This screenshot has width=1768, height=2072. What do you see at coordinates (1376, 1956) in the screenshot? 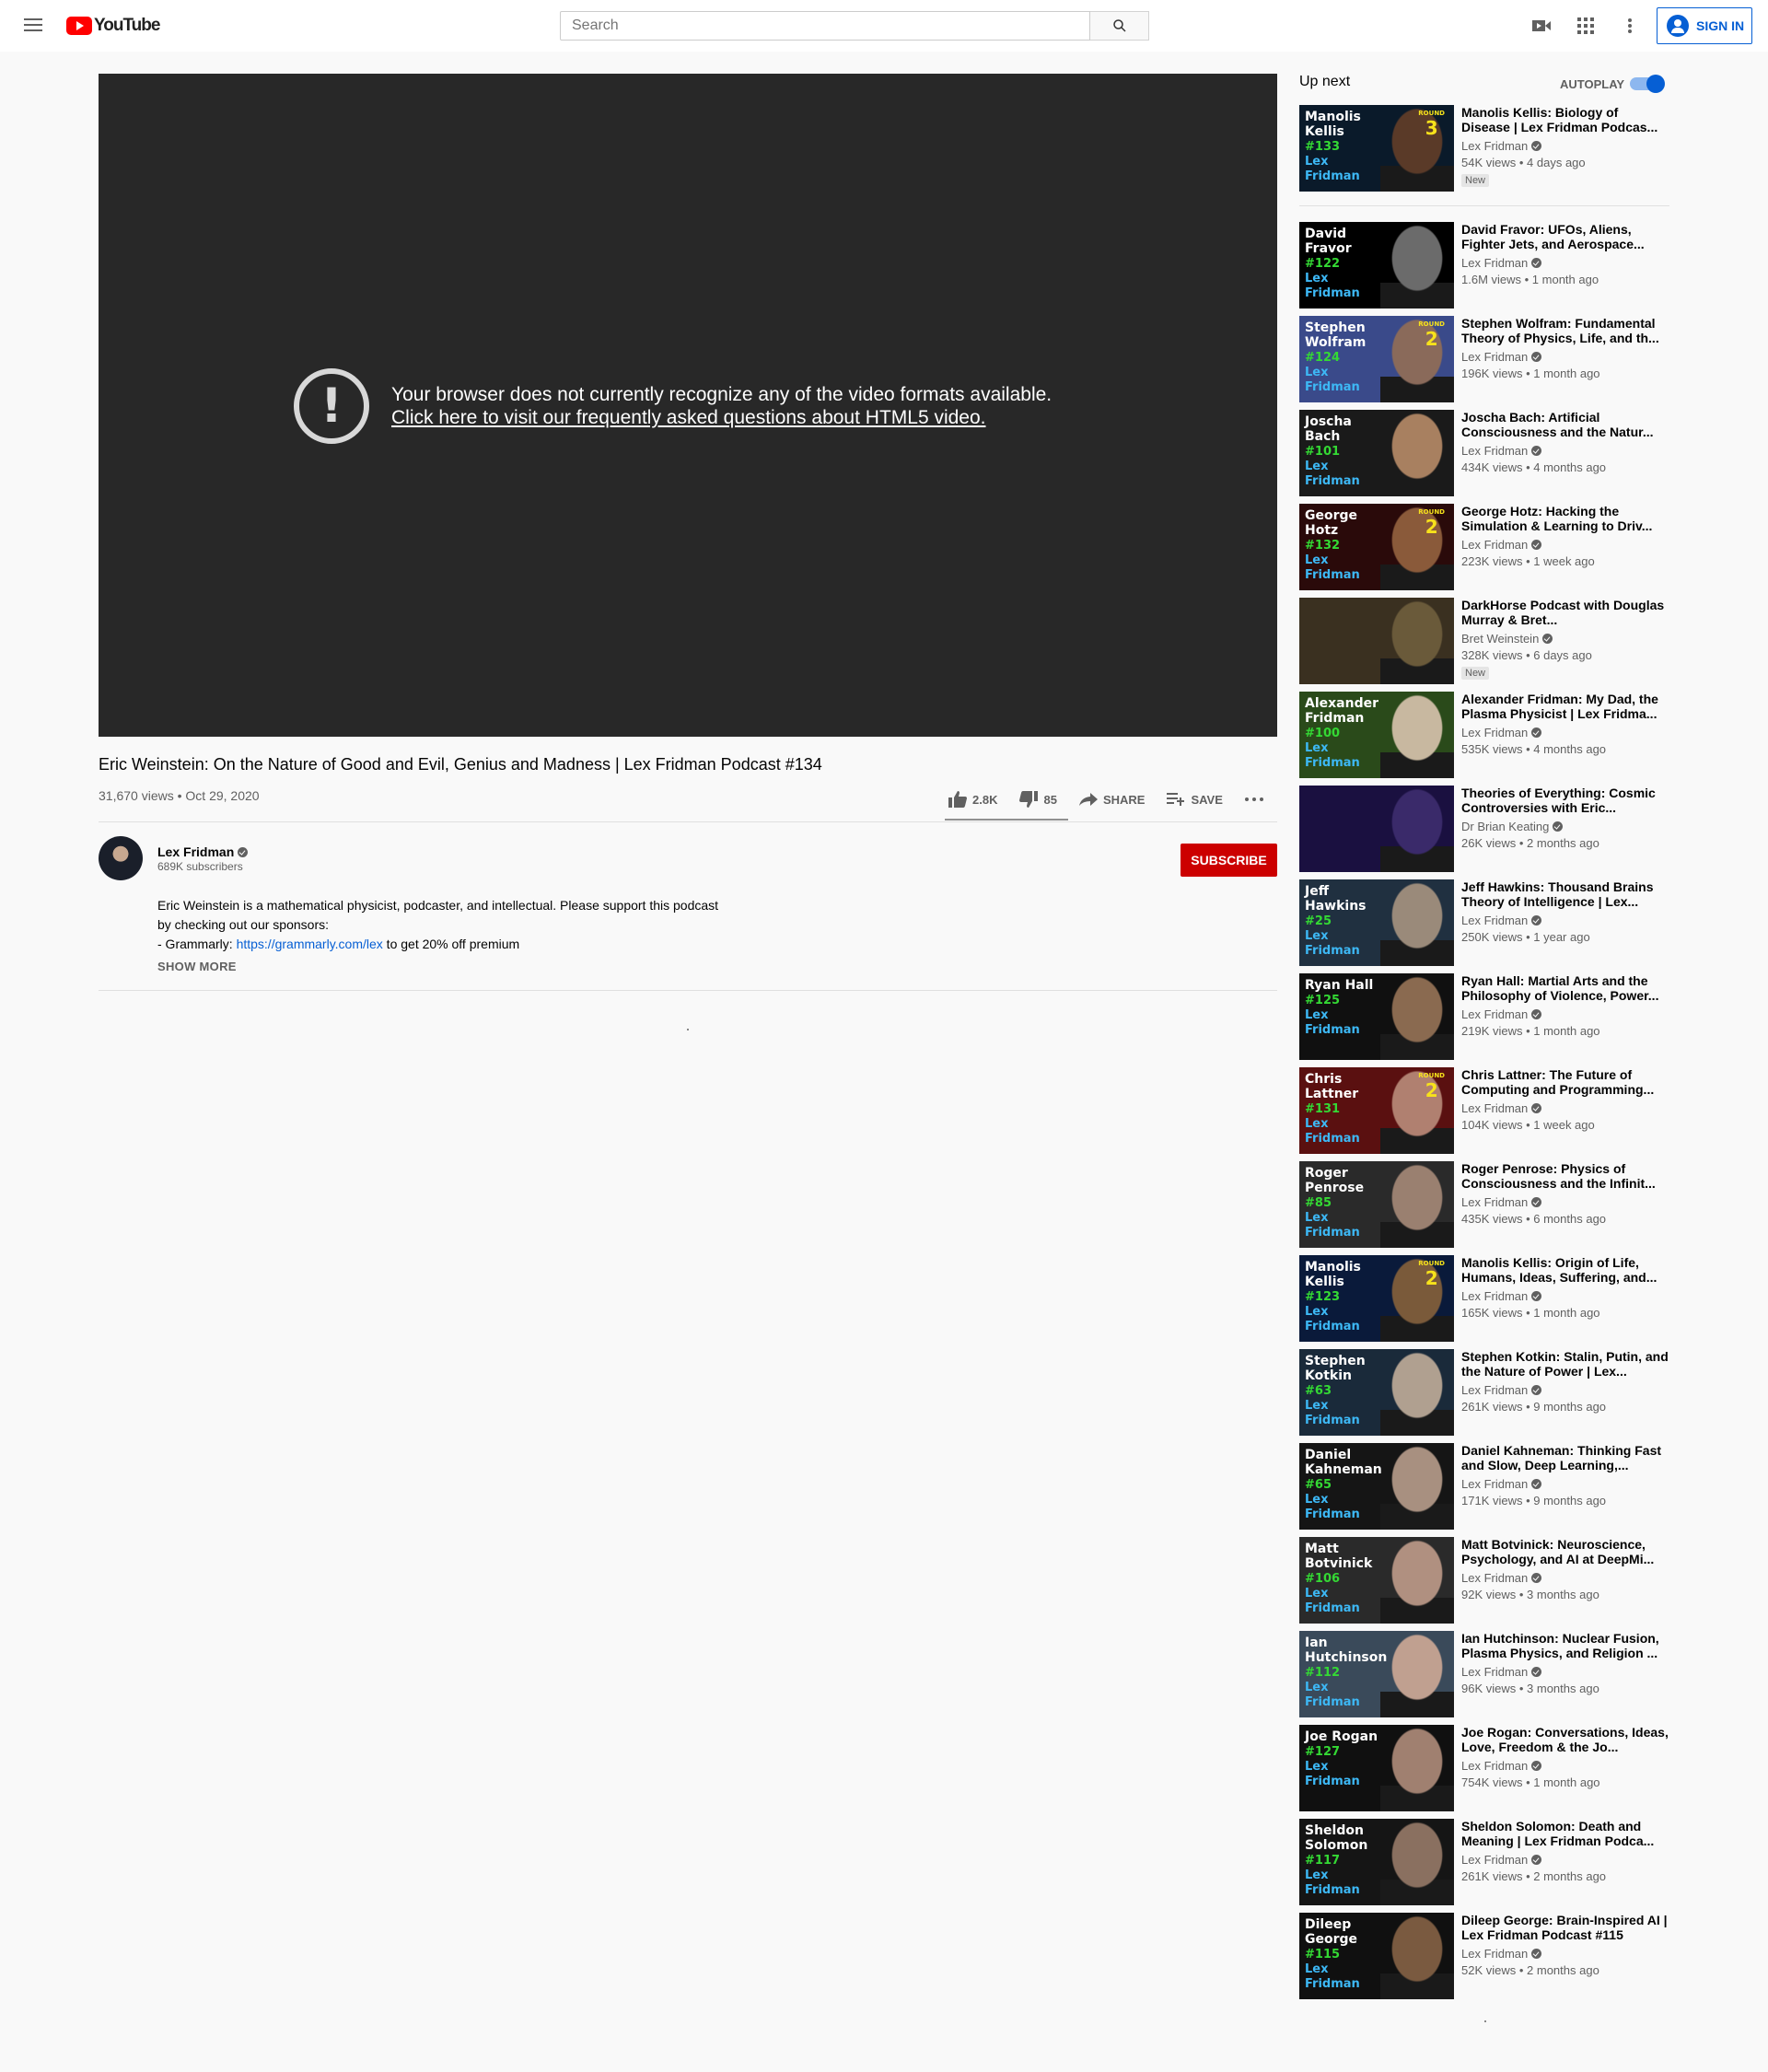
I see `video-thumbnail: Dileep George #115 Lex Fridman` at bounding box center [1376, 1956].